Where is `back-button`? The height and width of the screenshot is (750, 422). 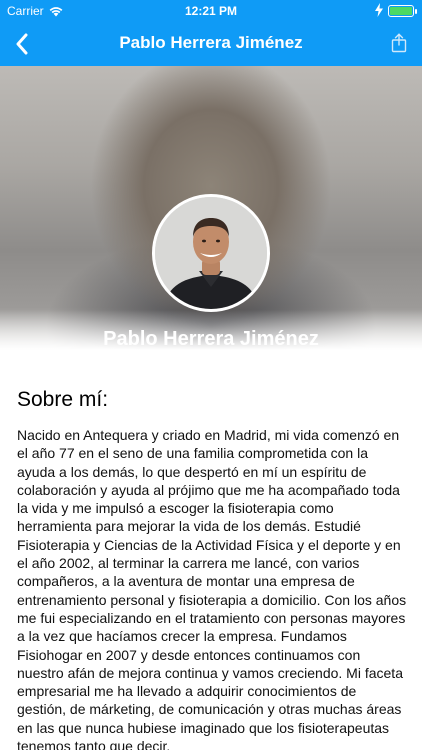 back-button is located at coordinates (22, 44).